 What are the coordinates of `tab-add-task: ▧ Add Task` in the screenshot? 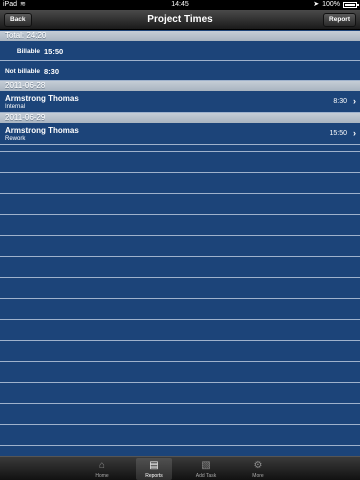 It's located at (206, 469).